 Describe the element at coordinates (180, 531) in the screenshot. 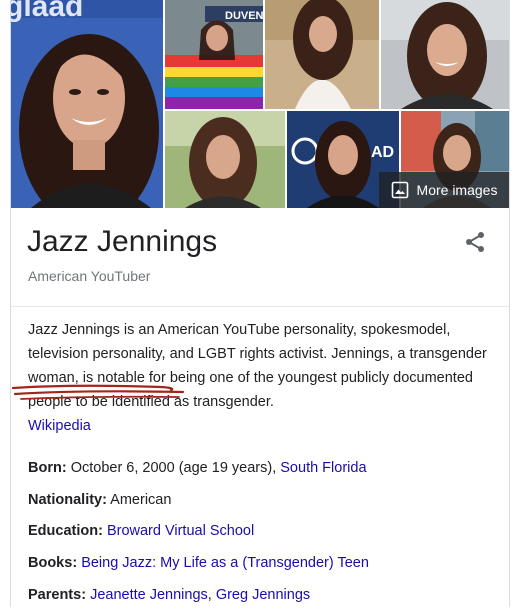

I see `fact-link: Broward Virtual School` at that location.